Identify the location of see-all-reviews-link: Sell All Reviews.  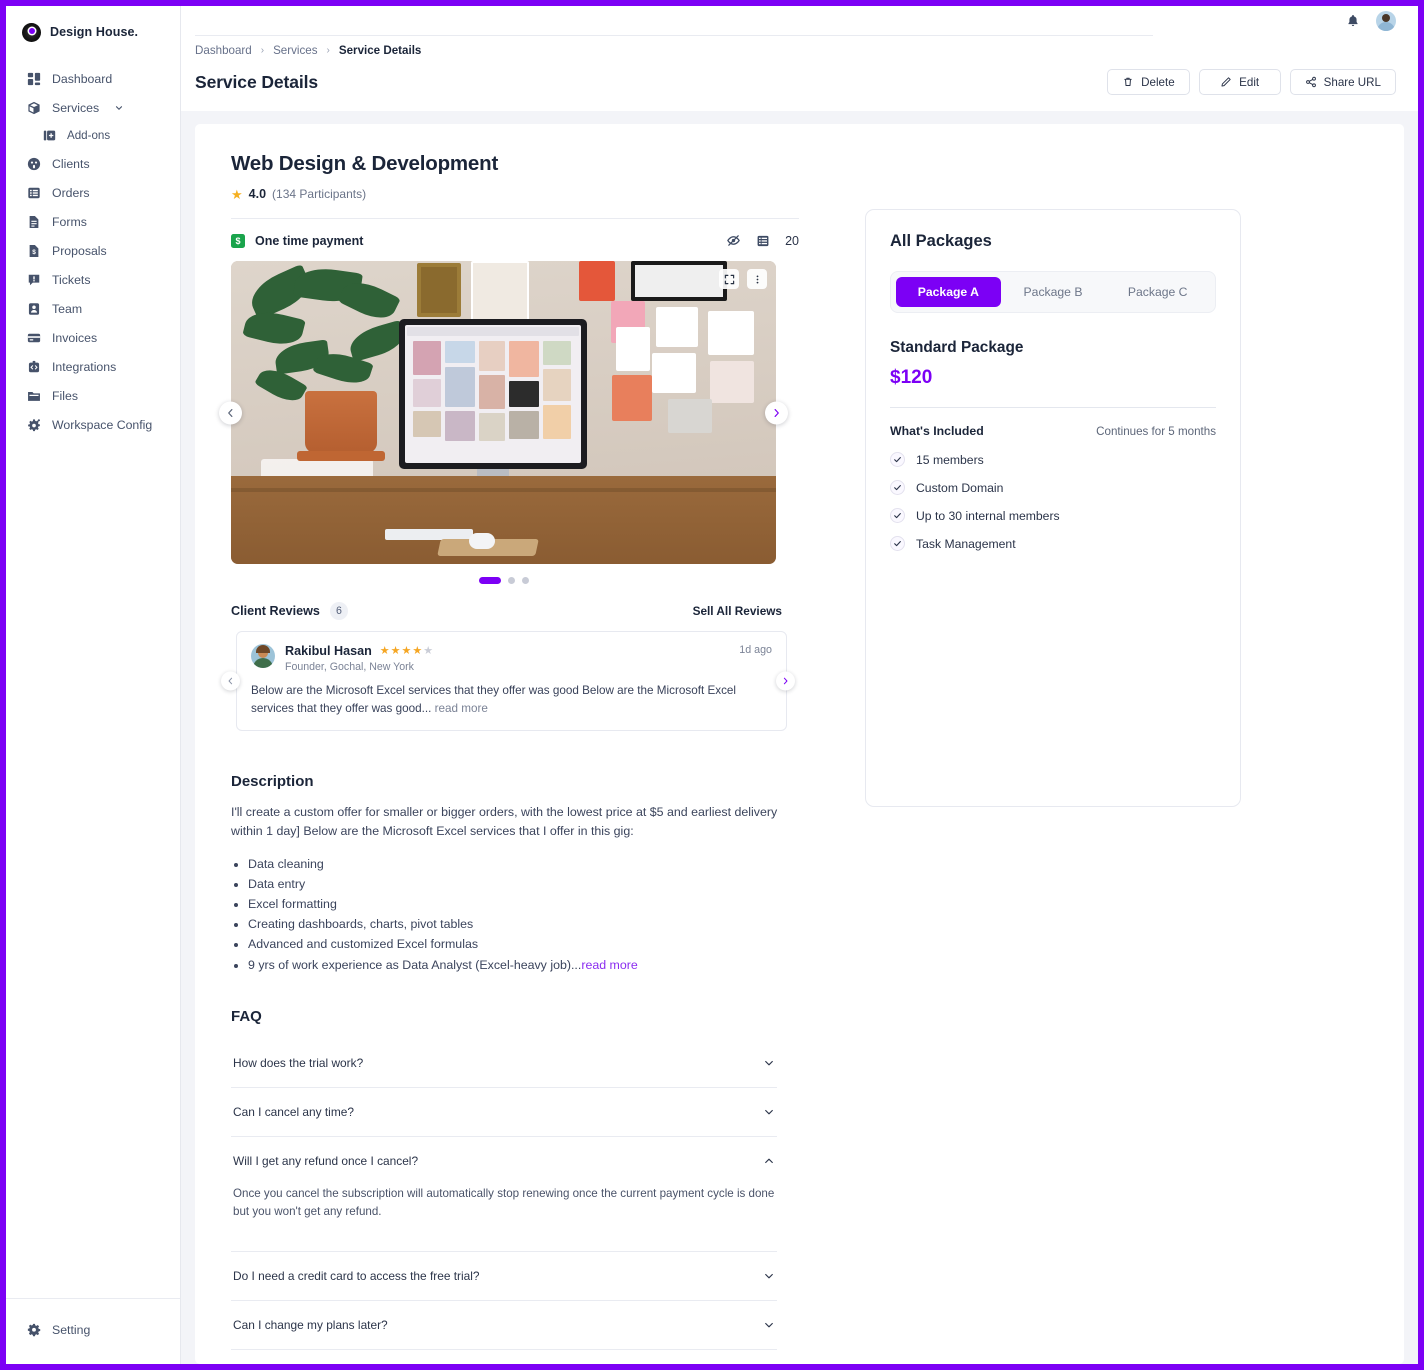
(737, 611).